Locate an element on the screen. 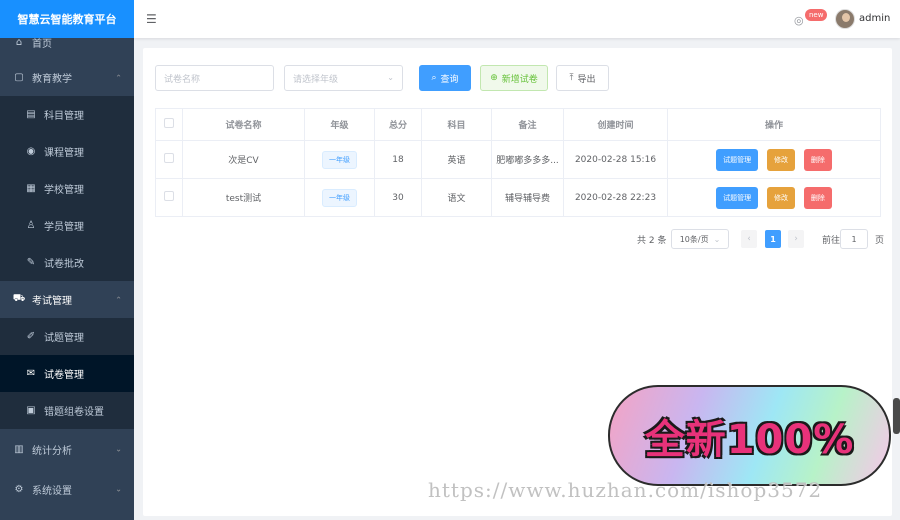 This screenshot has height=520, width=900. search-button-label: 查询 is located at coordinates (449, 79).